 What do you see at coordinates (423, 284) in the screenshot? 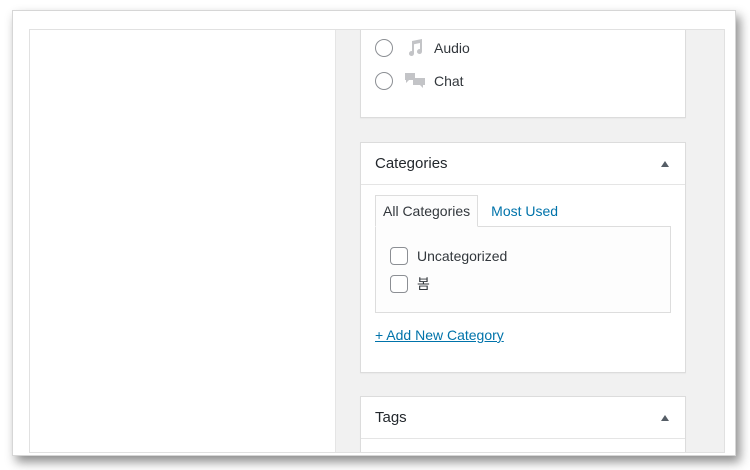
I see `category-label: 봄` at bounding box center [423, 284].